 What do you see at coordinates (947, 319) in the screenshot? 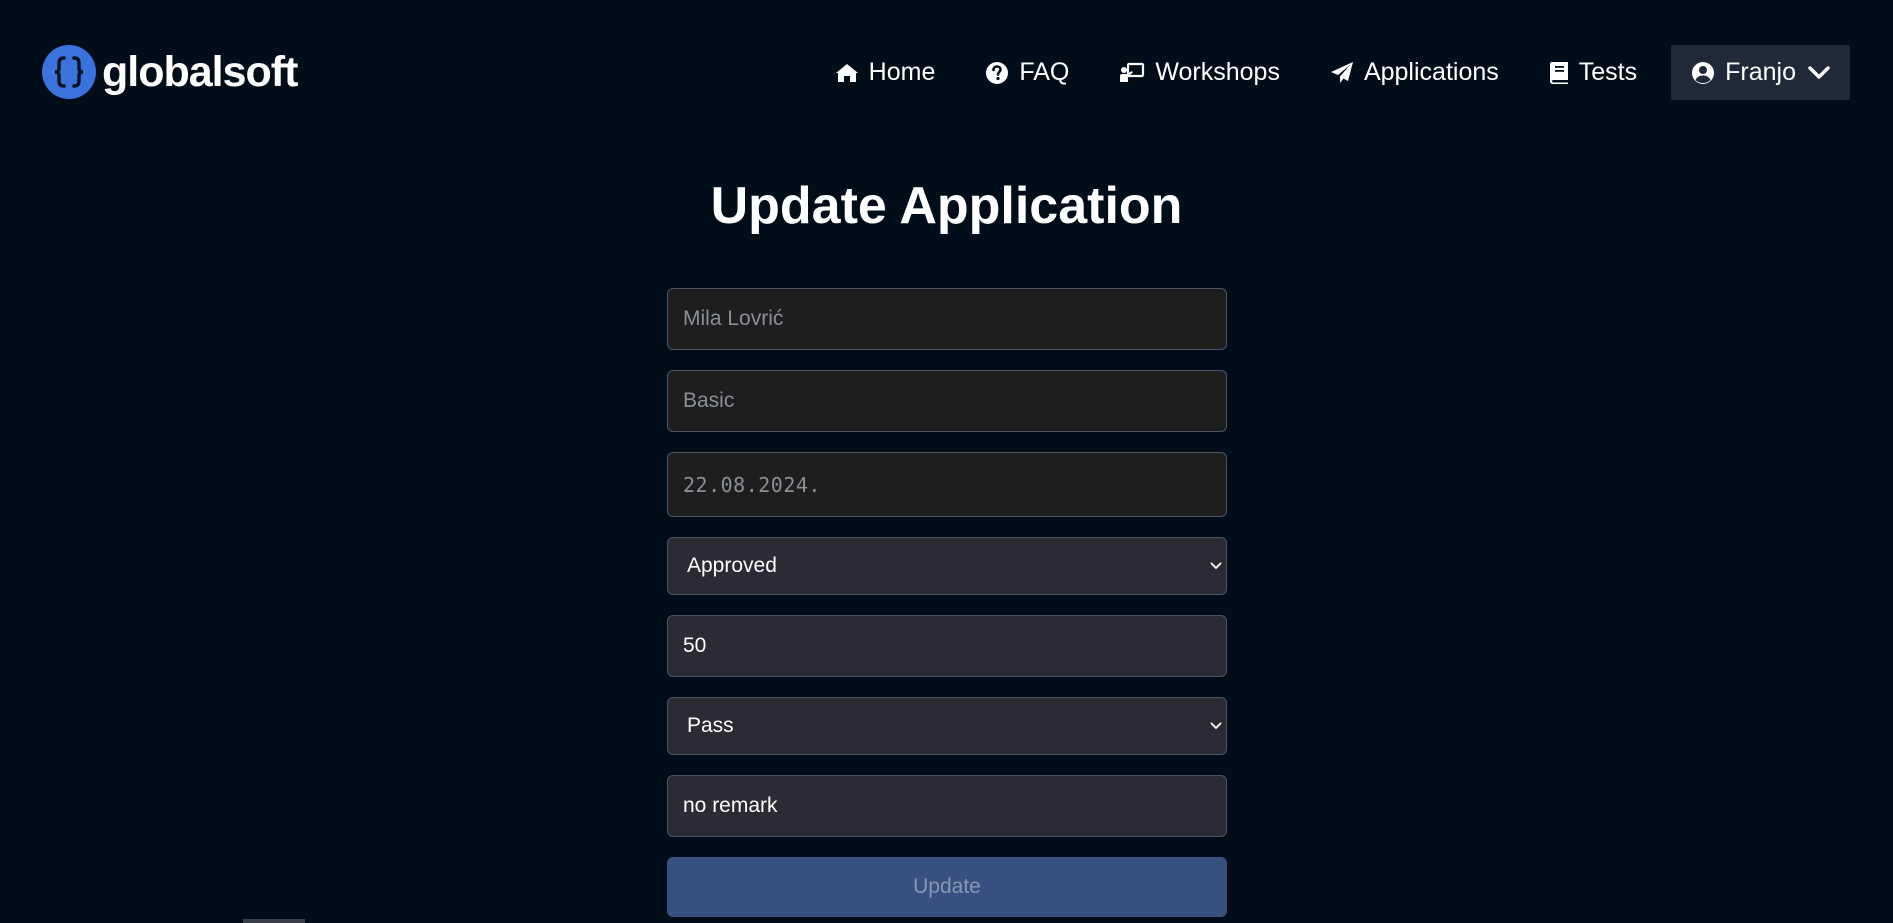
I see `applicant-name-field: Mila Lovrić` at bounding box center [947, 319].